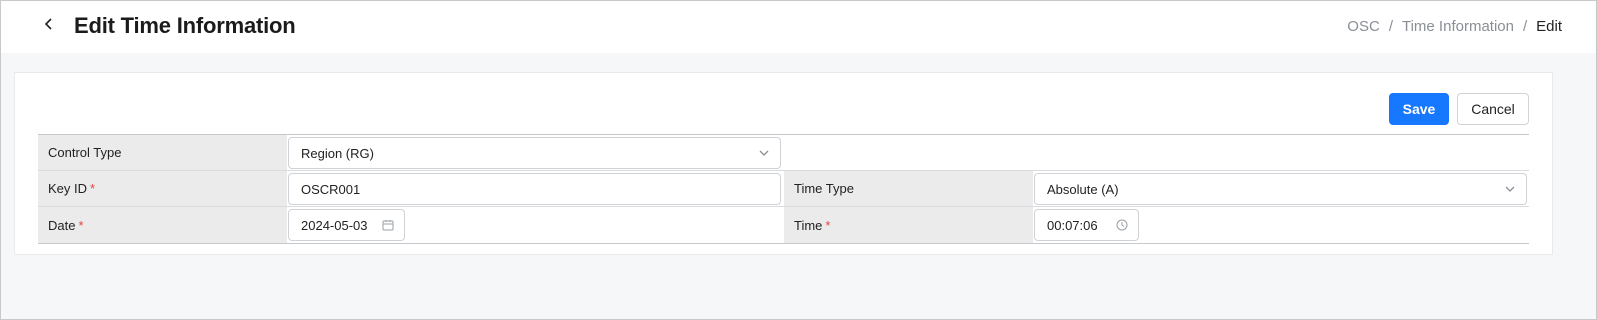 Image resolution: width=1597 pixels, height=320 pixels. I want to click on page-title: Edit Time Information, so click(185, 25).